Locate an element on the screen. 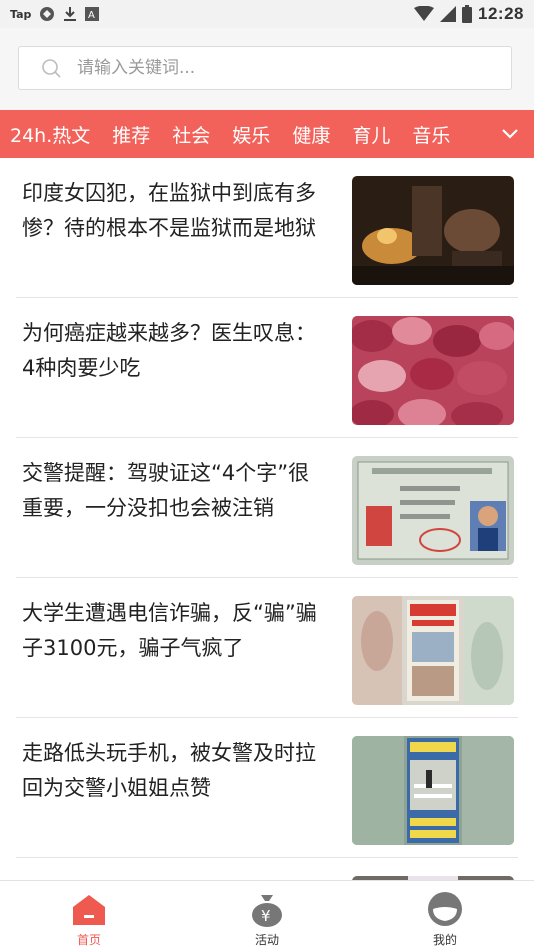 The image size is (534, 950). svg-text: A is located at coordinates (91, 15).